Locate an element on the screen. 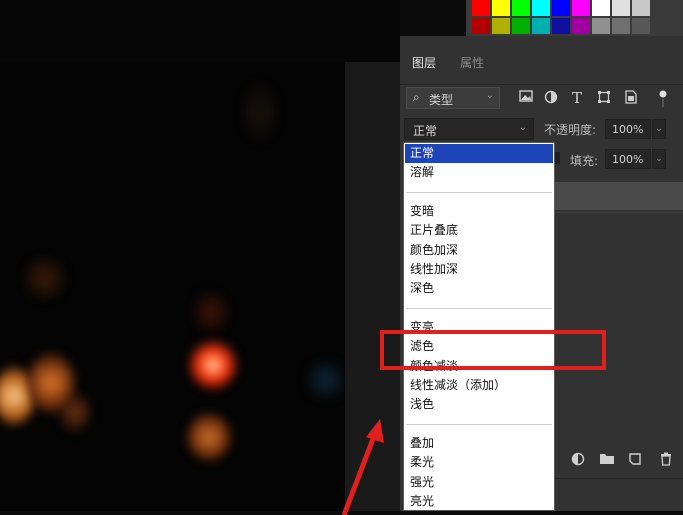 This screenshot has width=683, height=515. layer-row is located at coordinates (619, 196).